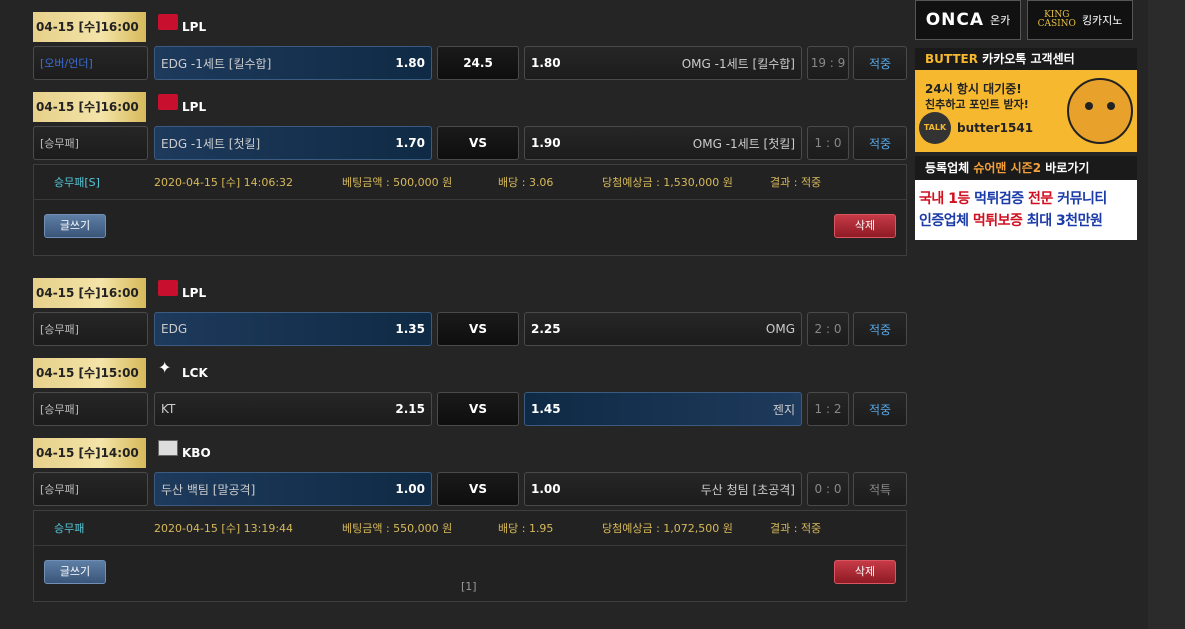  Describe the element at coordinates (828, 63) in the screenshot. I see `game-score: 19 : 9` at that location.